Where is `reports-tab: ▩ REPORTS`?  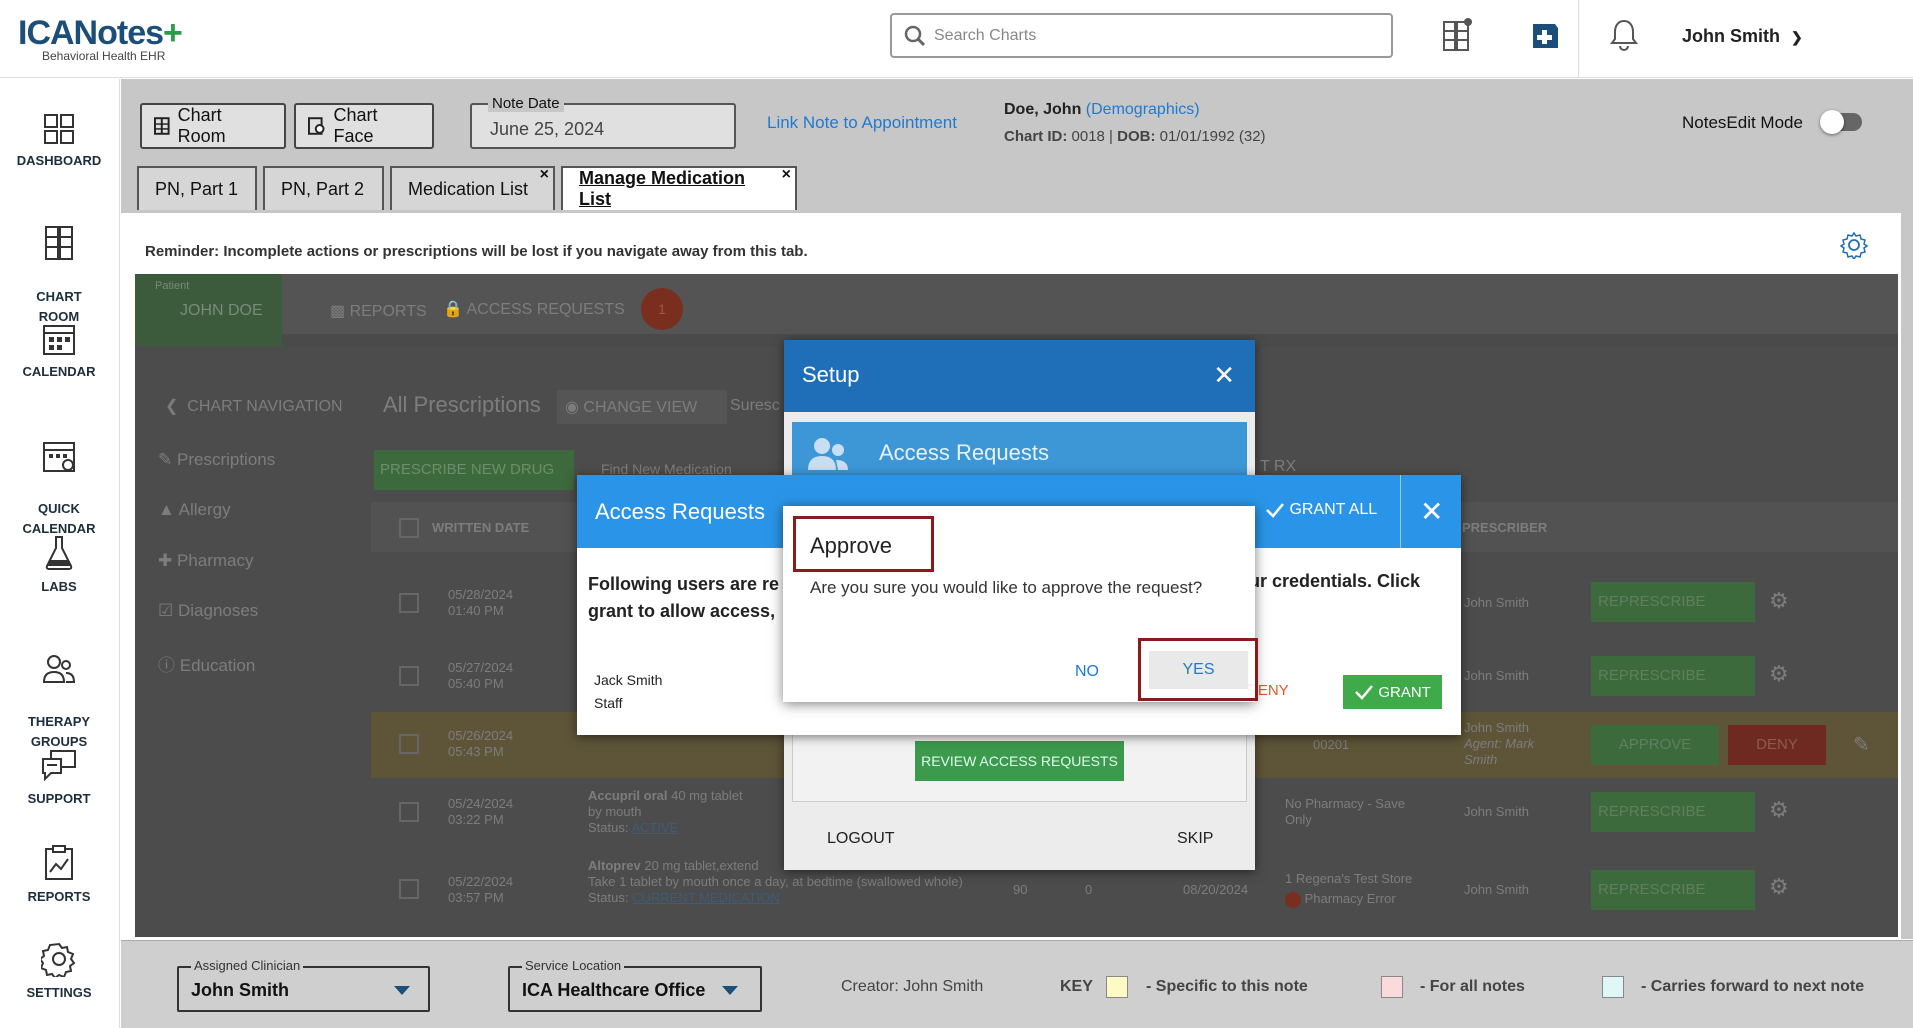 reports-tab: ▩ REPORTS is located at coordinates (378, 311).